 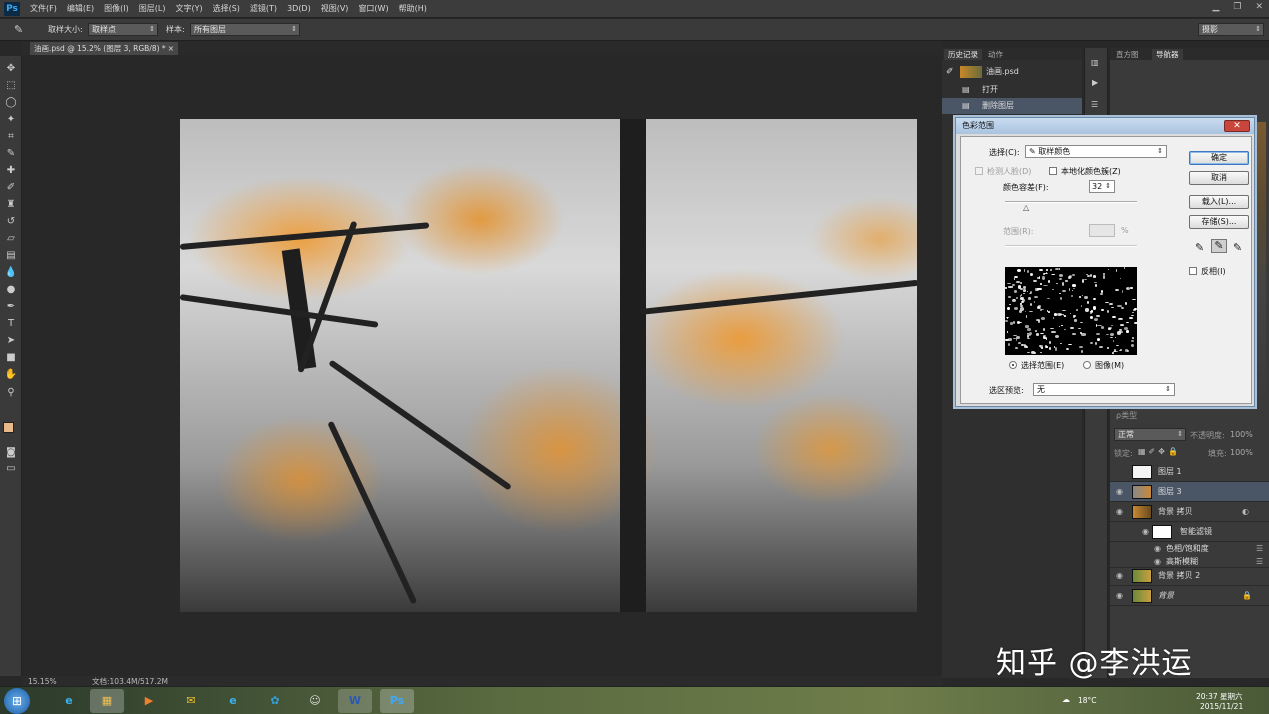 I want to click on path-select-tool-icon: ➤, so click(x=11, y=341).